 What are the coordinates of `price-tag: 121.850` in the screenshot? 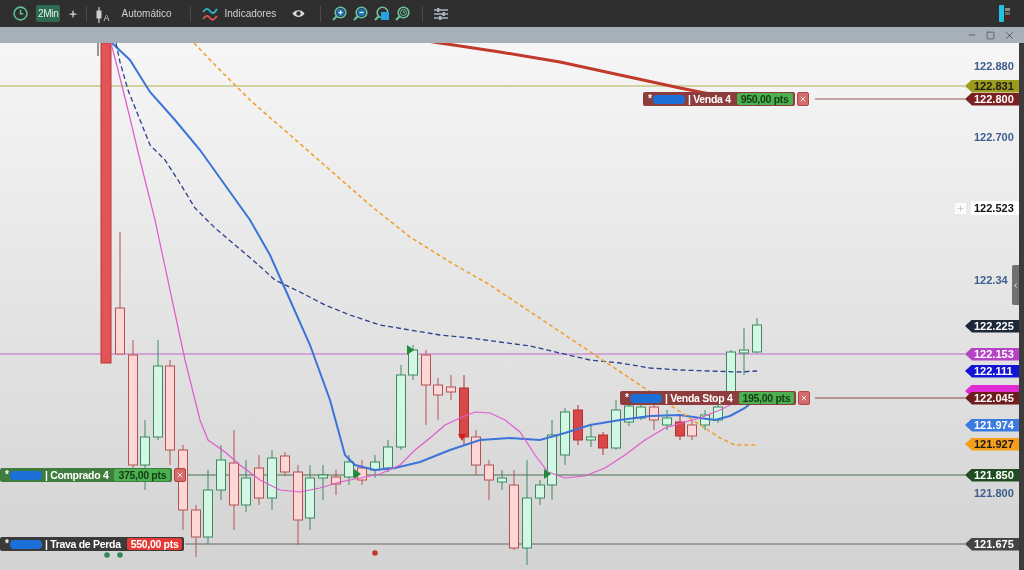 It's located at (992, 475).